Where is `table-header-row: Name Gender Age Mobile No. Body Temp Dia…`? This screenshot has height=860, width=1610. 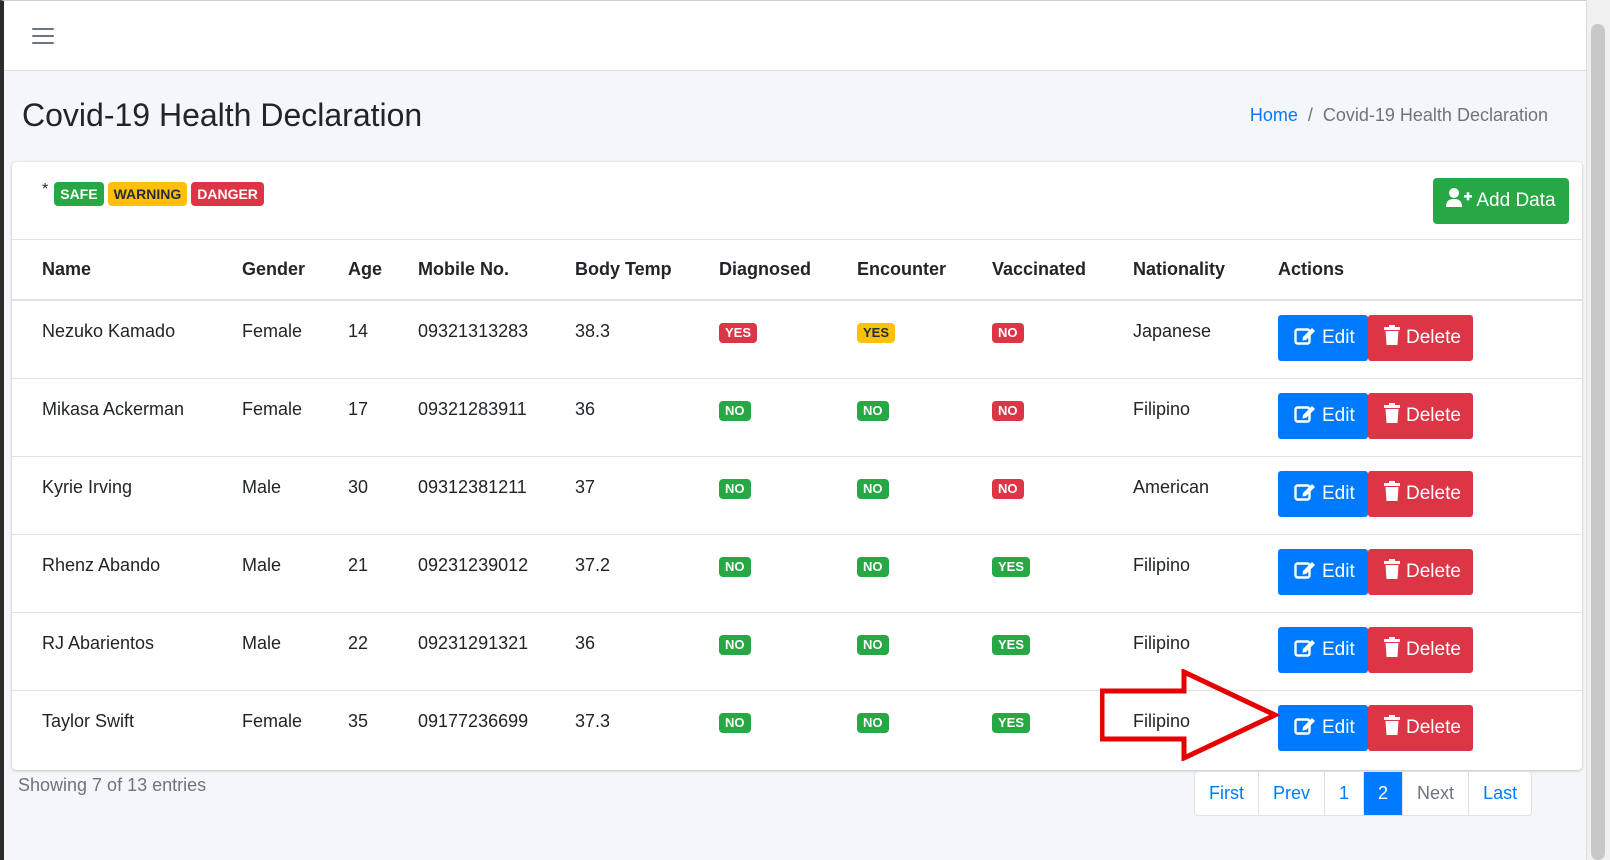
table-header-row: Name Gender Age Mobile No. Body Temp Dia… is located at coordinates (797, 270).